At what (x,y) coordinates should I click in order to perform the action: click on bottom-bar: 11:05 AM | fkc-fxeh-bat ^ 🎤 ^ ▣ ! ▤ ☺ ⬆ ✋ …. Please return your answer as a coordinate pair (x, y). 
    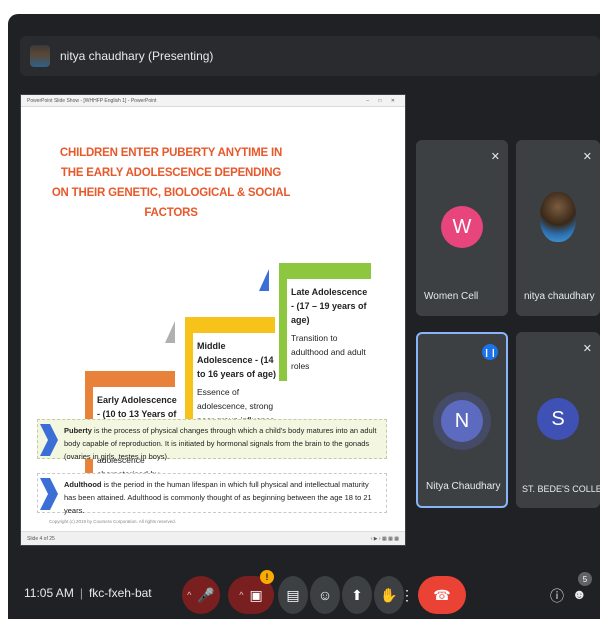
    Looking at the image, I should click on (304, 594).